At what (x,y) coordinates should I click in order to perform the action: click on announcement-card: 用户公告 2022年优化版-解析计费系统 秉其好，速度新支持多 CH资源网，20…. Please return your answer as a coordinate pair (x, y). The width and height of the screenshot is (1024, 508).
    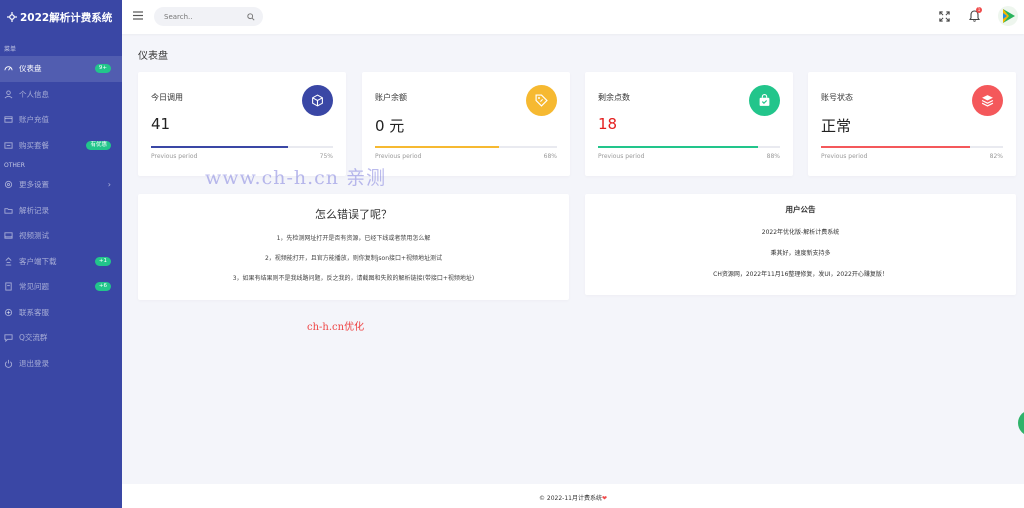
    Looking at the image, I should click on (800, 244).